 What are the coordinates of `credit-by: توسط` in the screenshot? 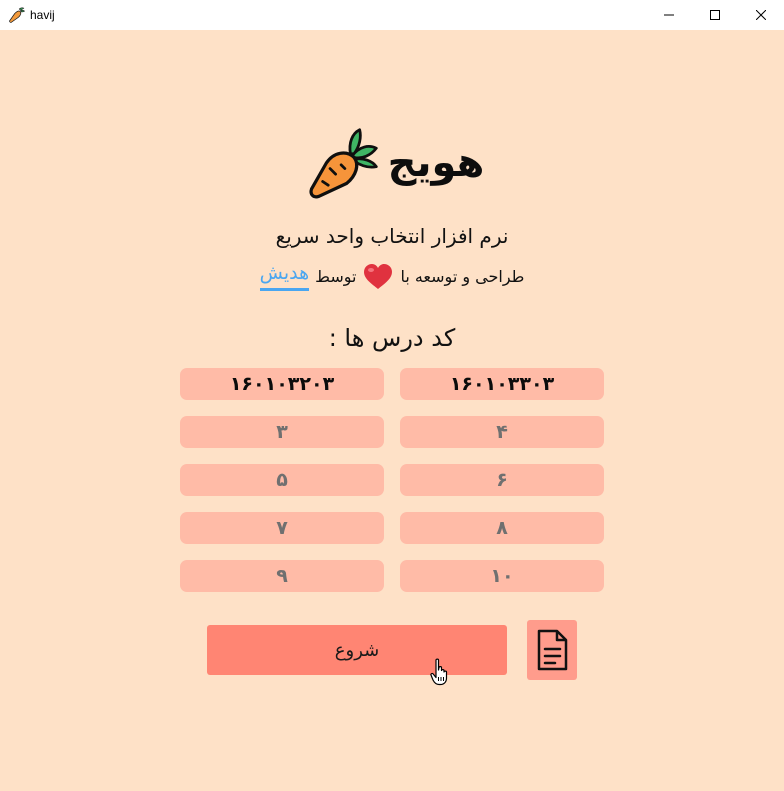 It's located at (336, 276).